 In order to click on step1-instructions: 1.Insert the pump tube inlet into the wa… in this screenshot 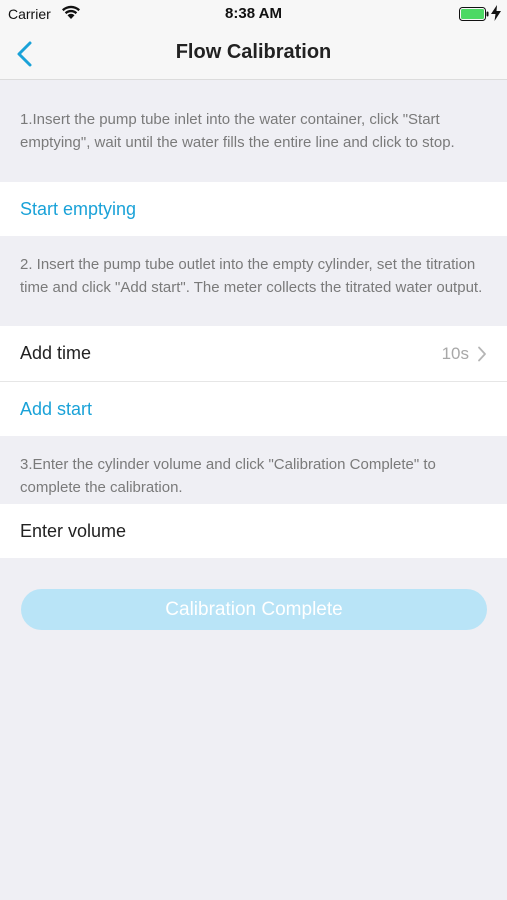, I will do `click(237, 131)`.